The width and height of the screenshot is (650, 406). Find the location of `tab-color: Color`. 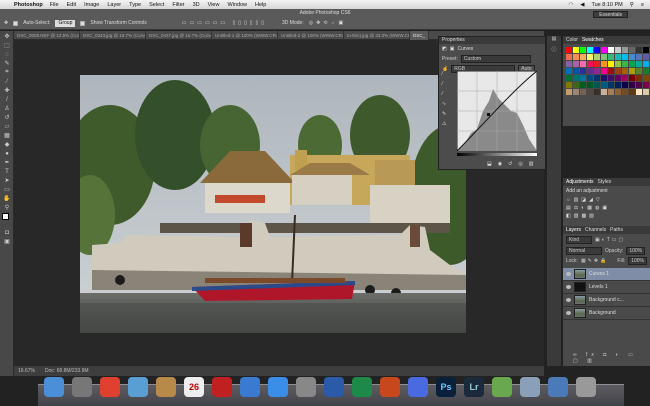

tab-color: Color is located at coordinates (572, 40).